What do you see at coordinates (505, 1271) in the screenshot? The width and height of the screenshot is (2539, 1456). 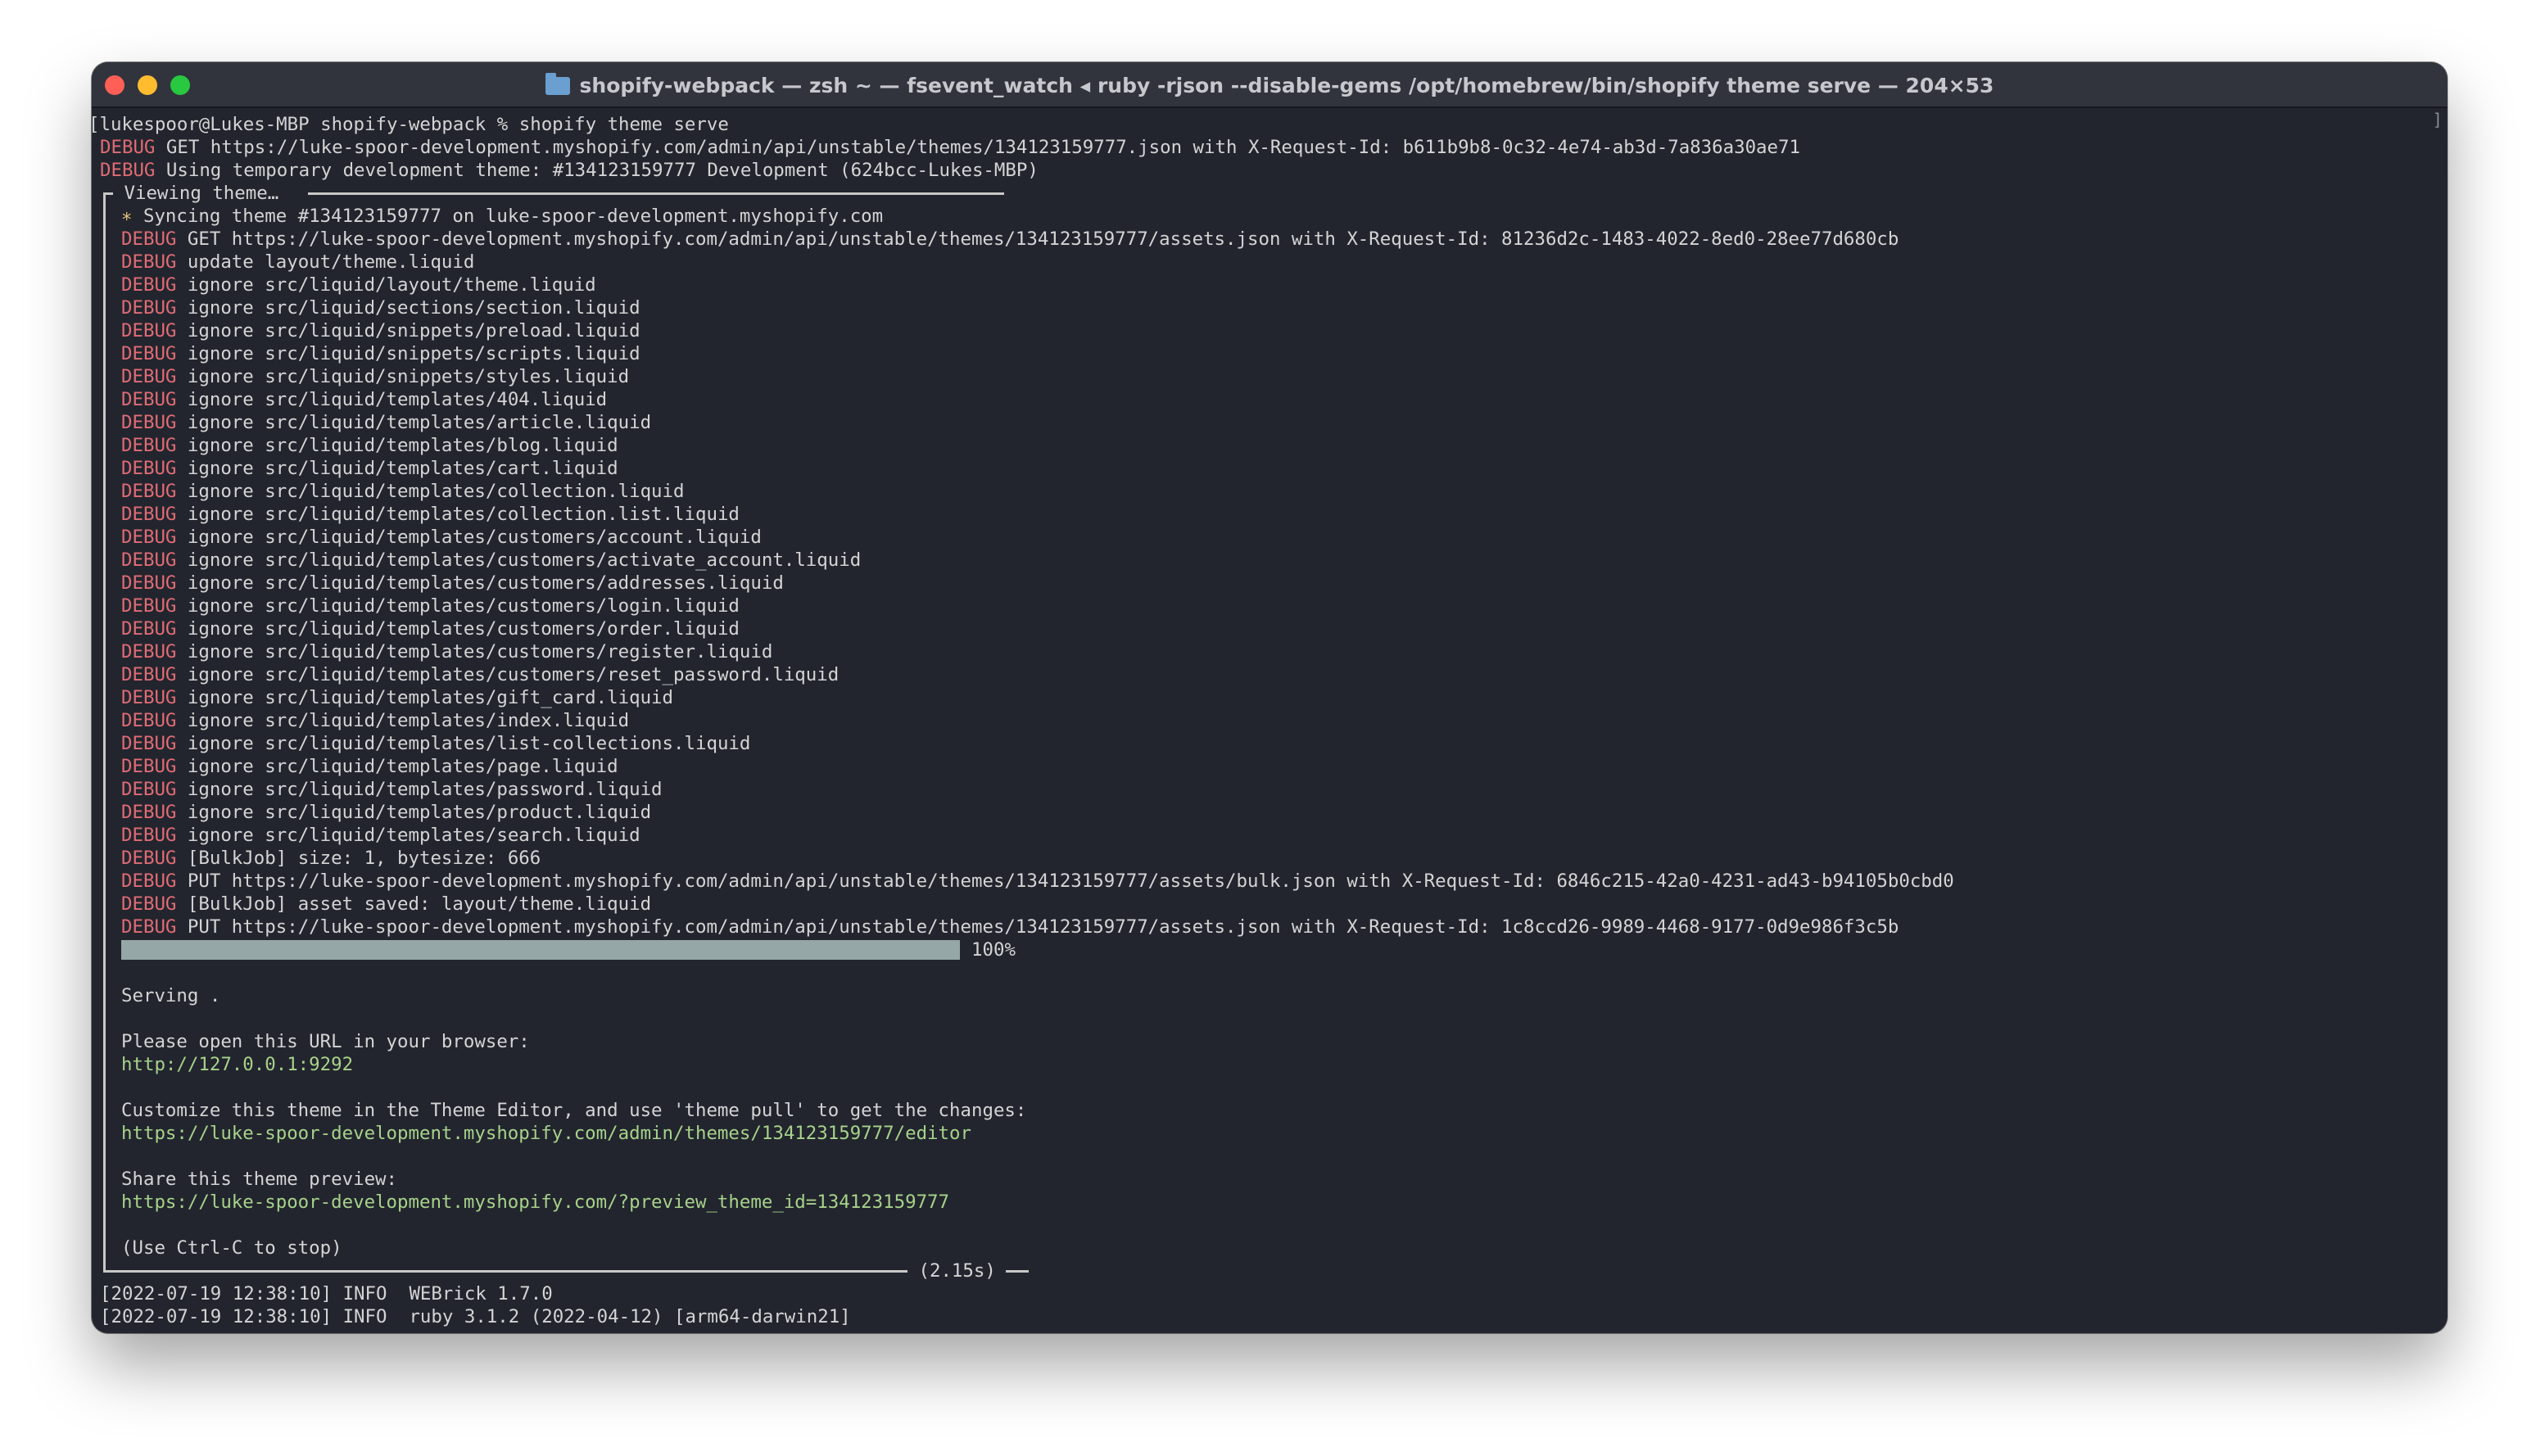 I see `box-bottom-rule` at bounding box center [505, 1271].